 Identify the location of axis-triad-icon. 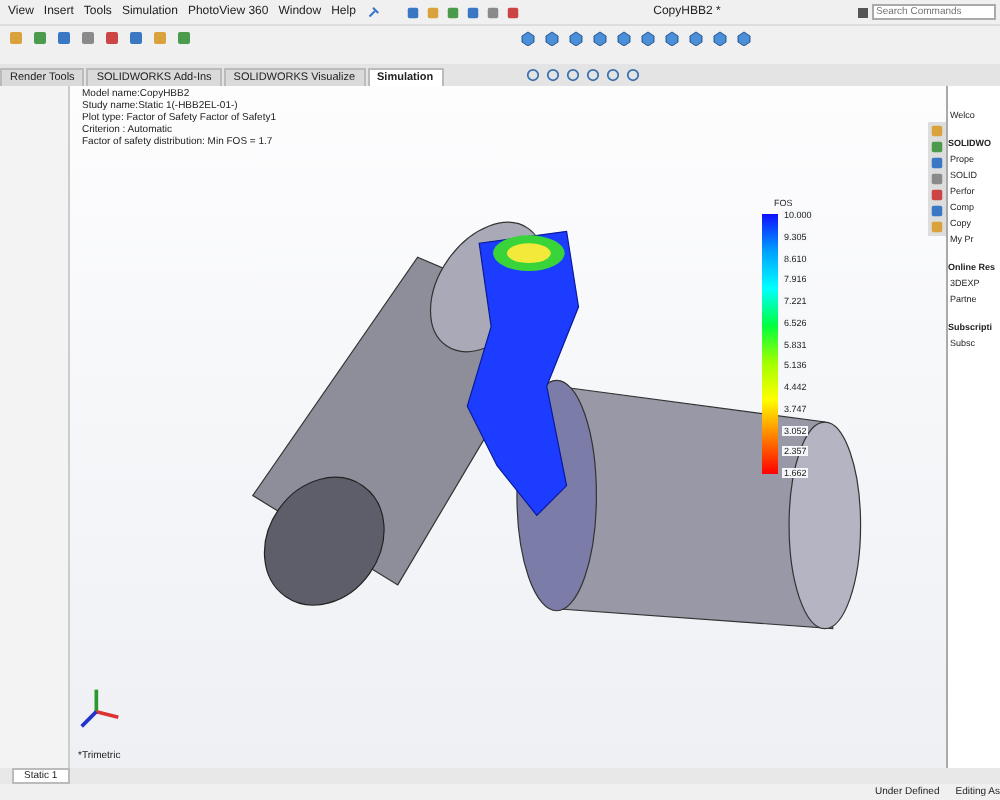
(100, 708).